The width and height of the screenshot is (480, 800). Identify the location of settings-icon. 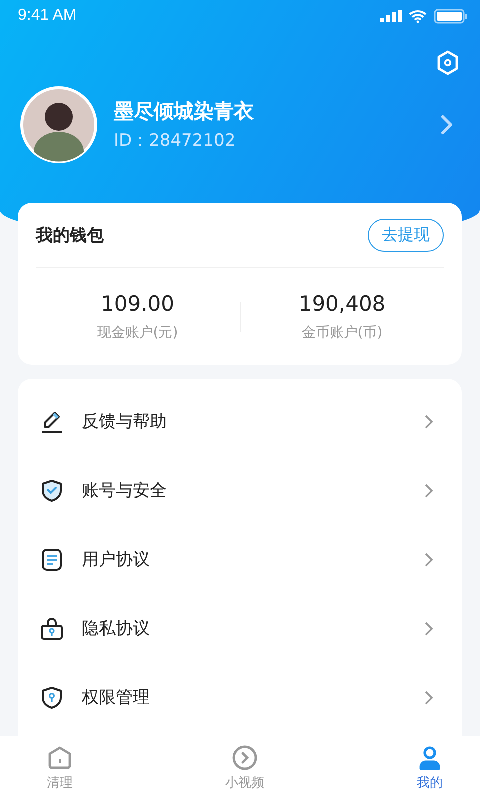
(448, 63).